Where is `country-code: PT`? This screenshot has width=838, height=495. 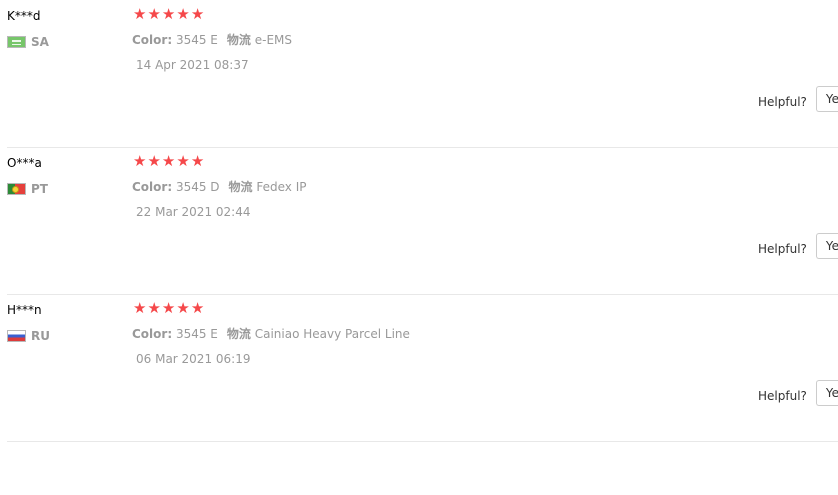 country-code: PT is located at coordinates (39, 189).